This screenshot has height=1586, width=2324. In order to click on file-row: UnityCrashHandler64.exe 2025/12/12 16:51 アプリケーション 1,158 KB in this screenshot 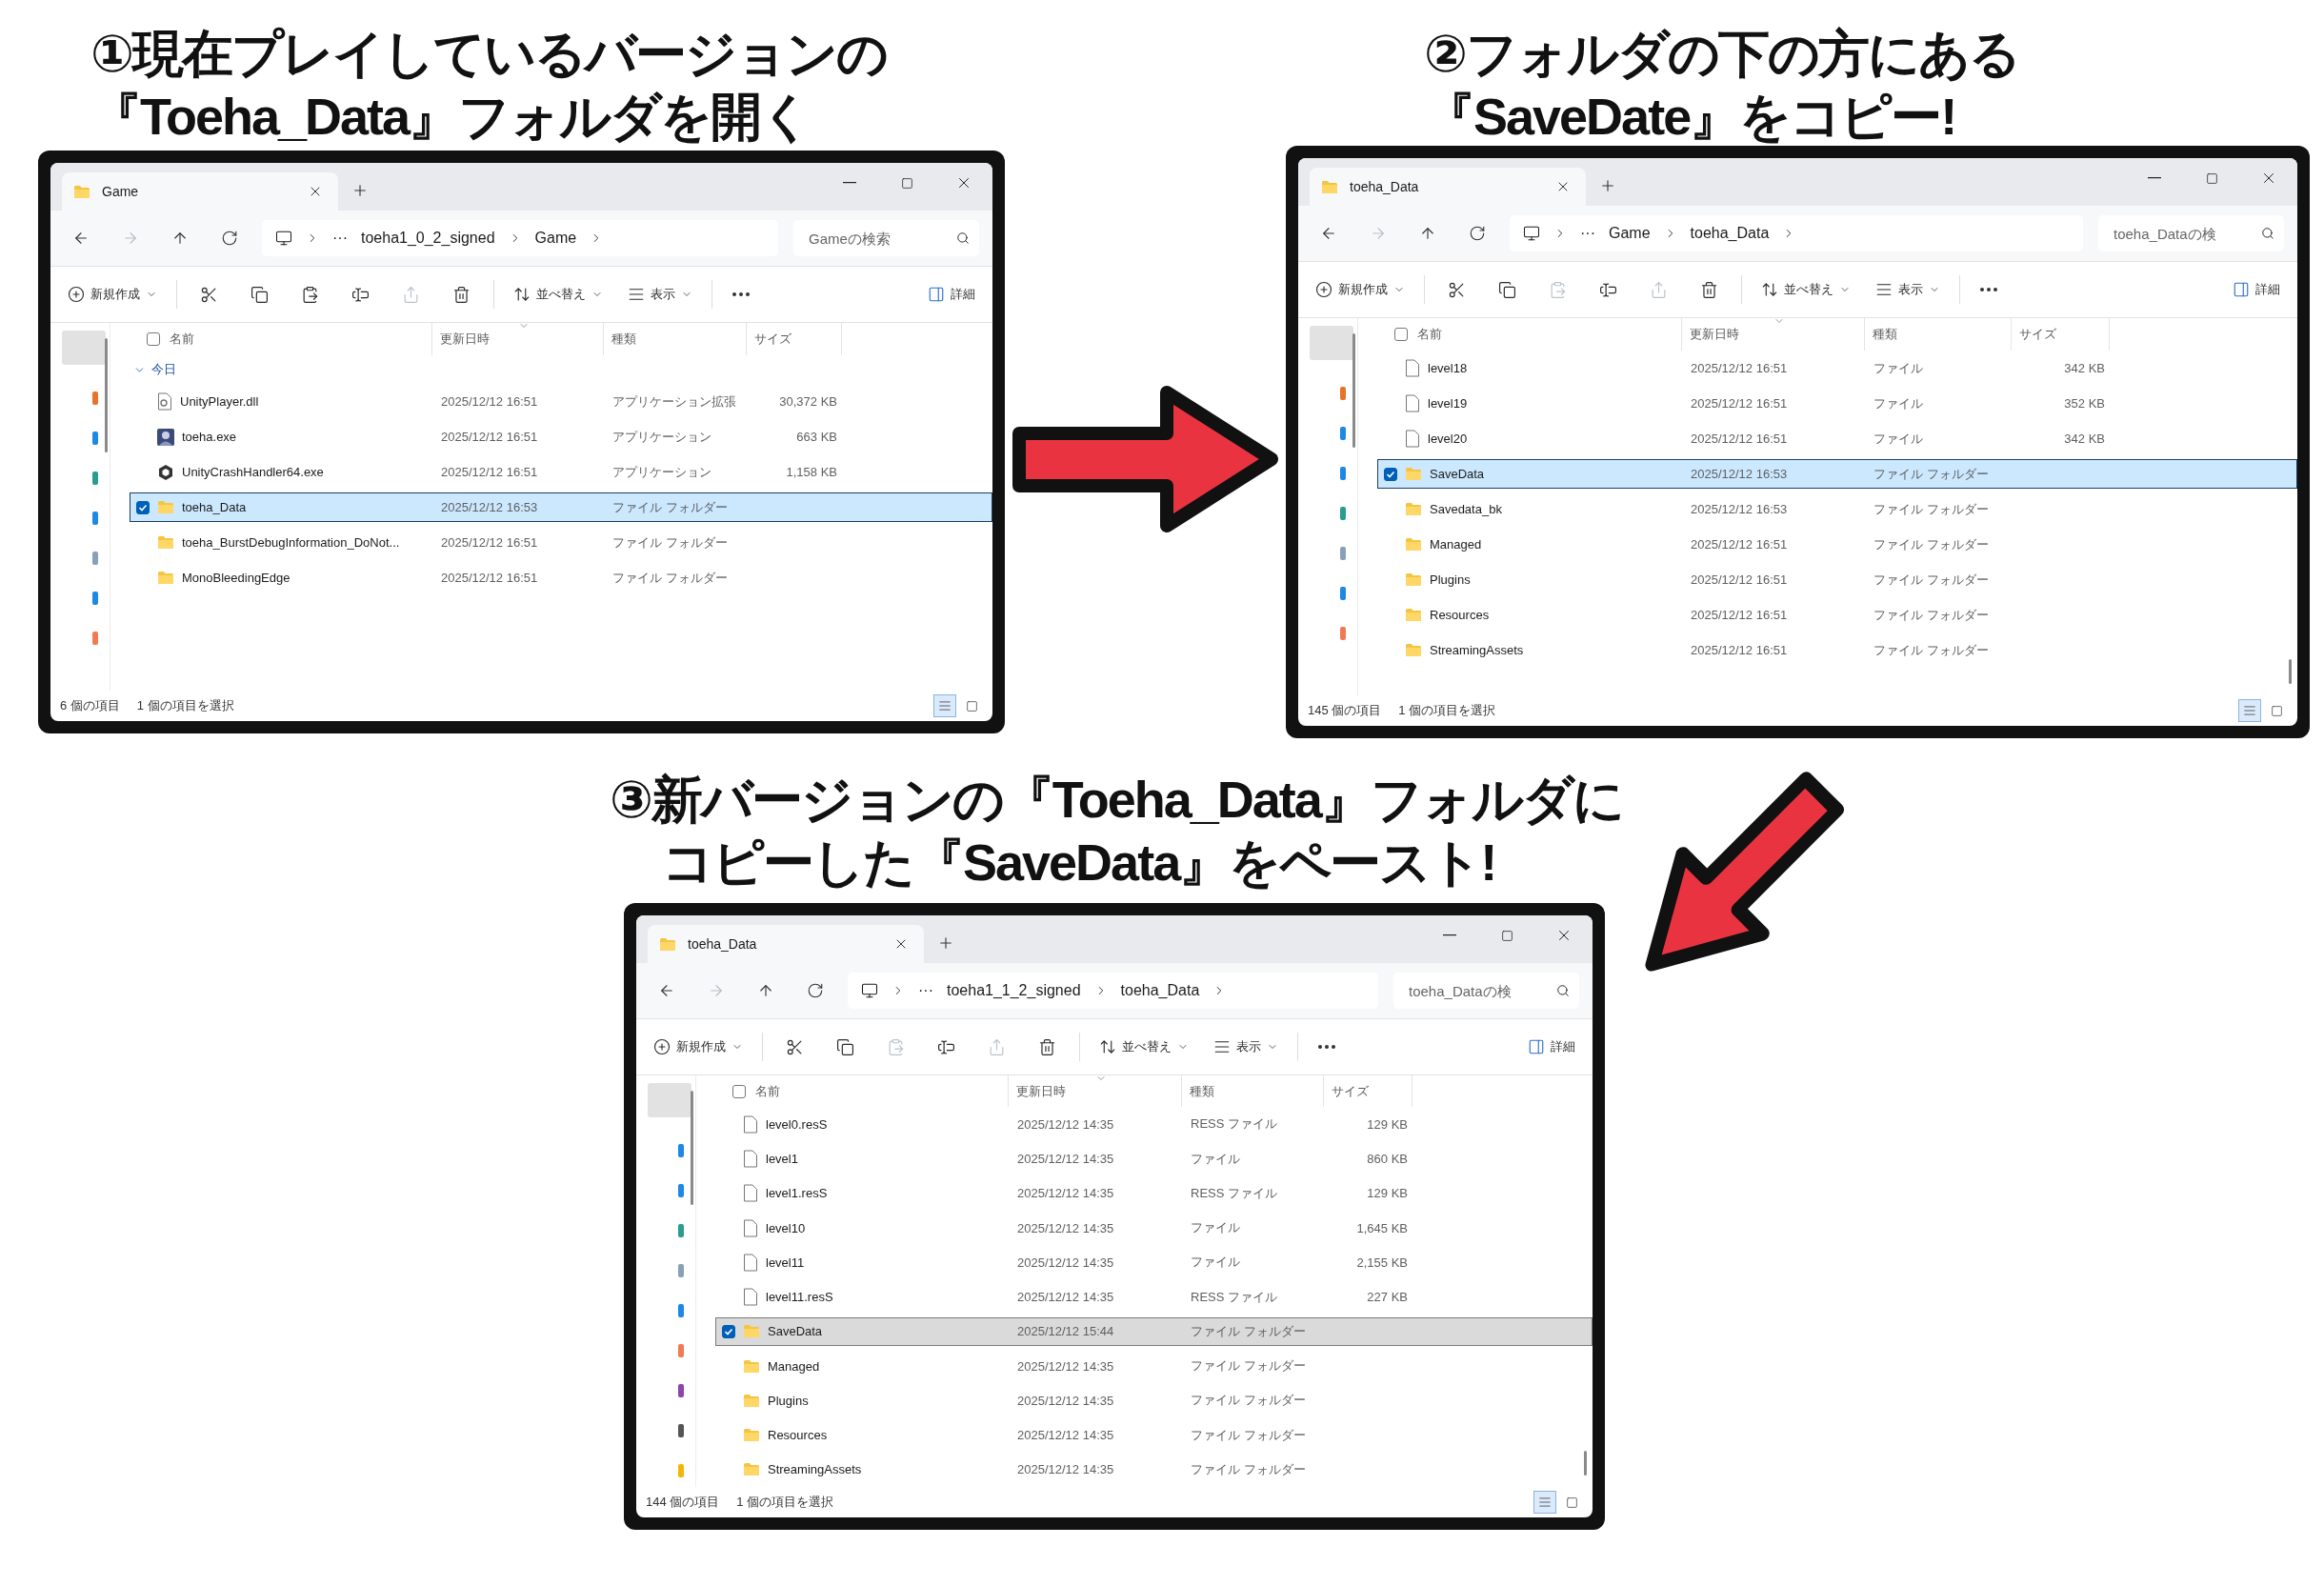, I will do `click(561, 472)`.